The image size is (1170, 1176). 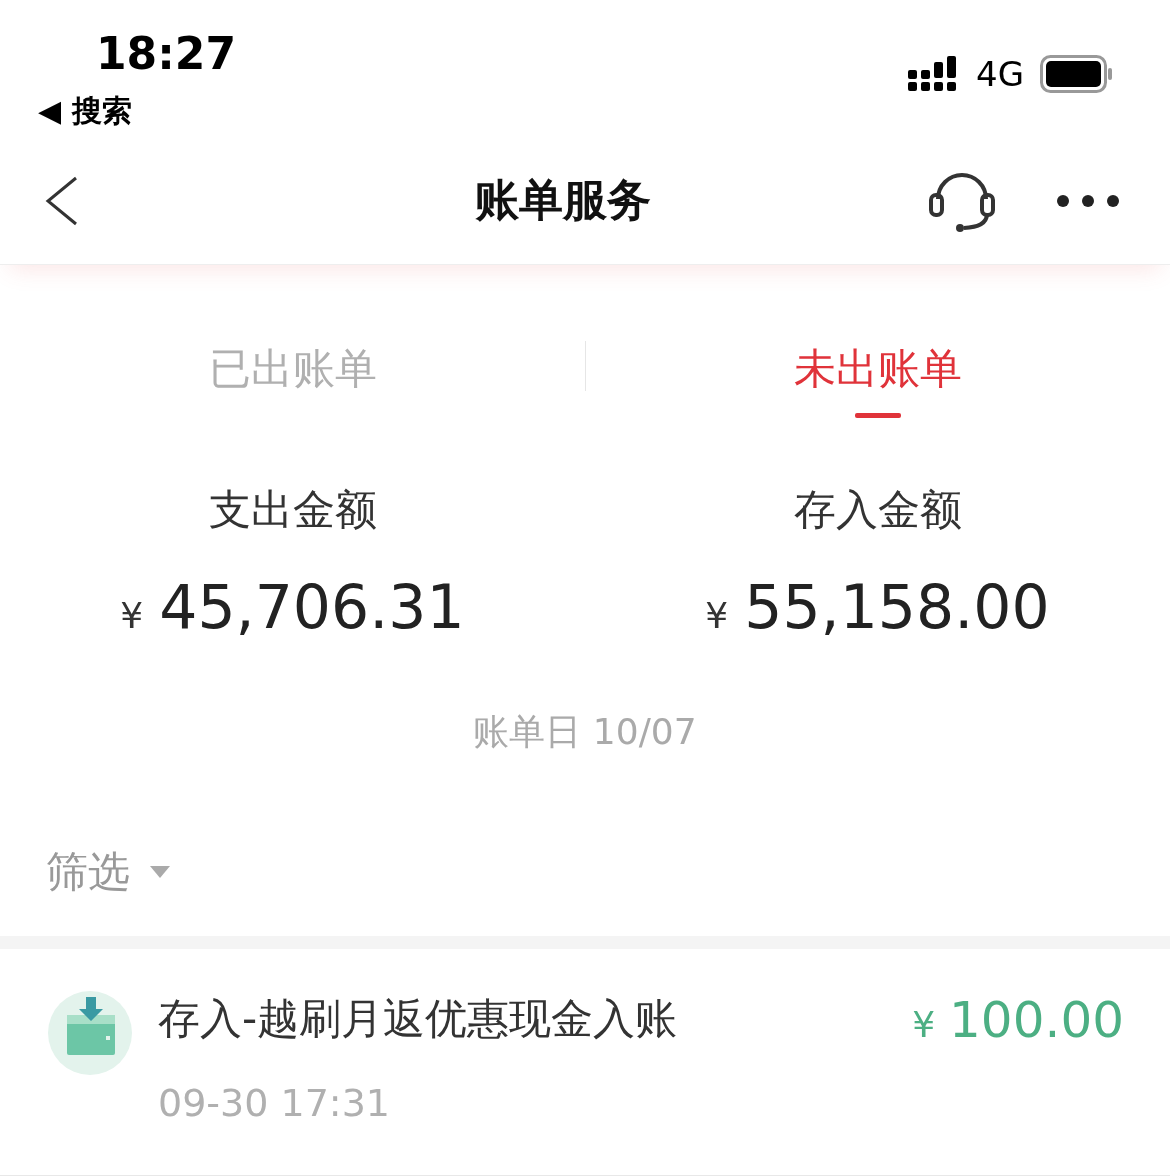 What do you see at coordinates (61, 200) in the screenshot?
I see `back-icon` at bounding box center [61, 200].